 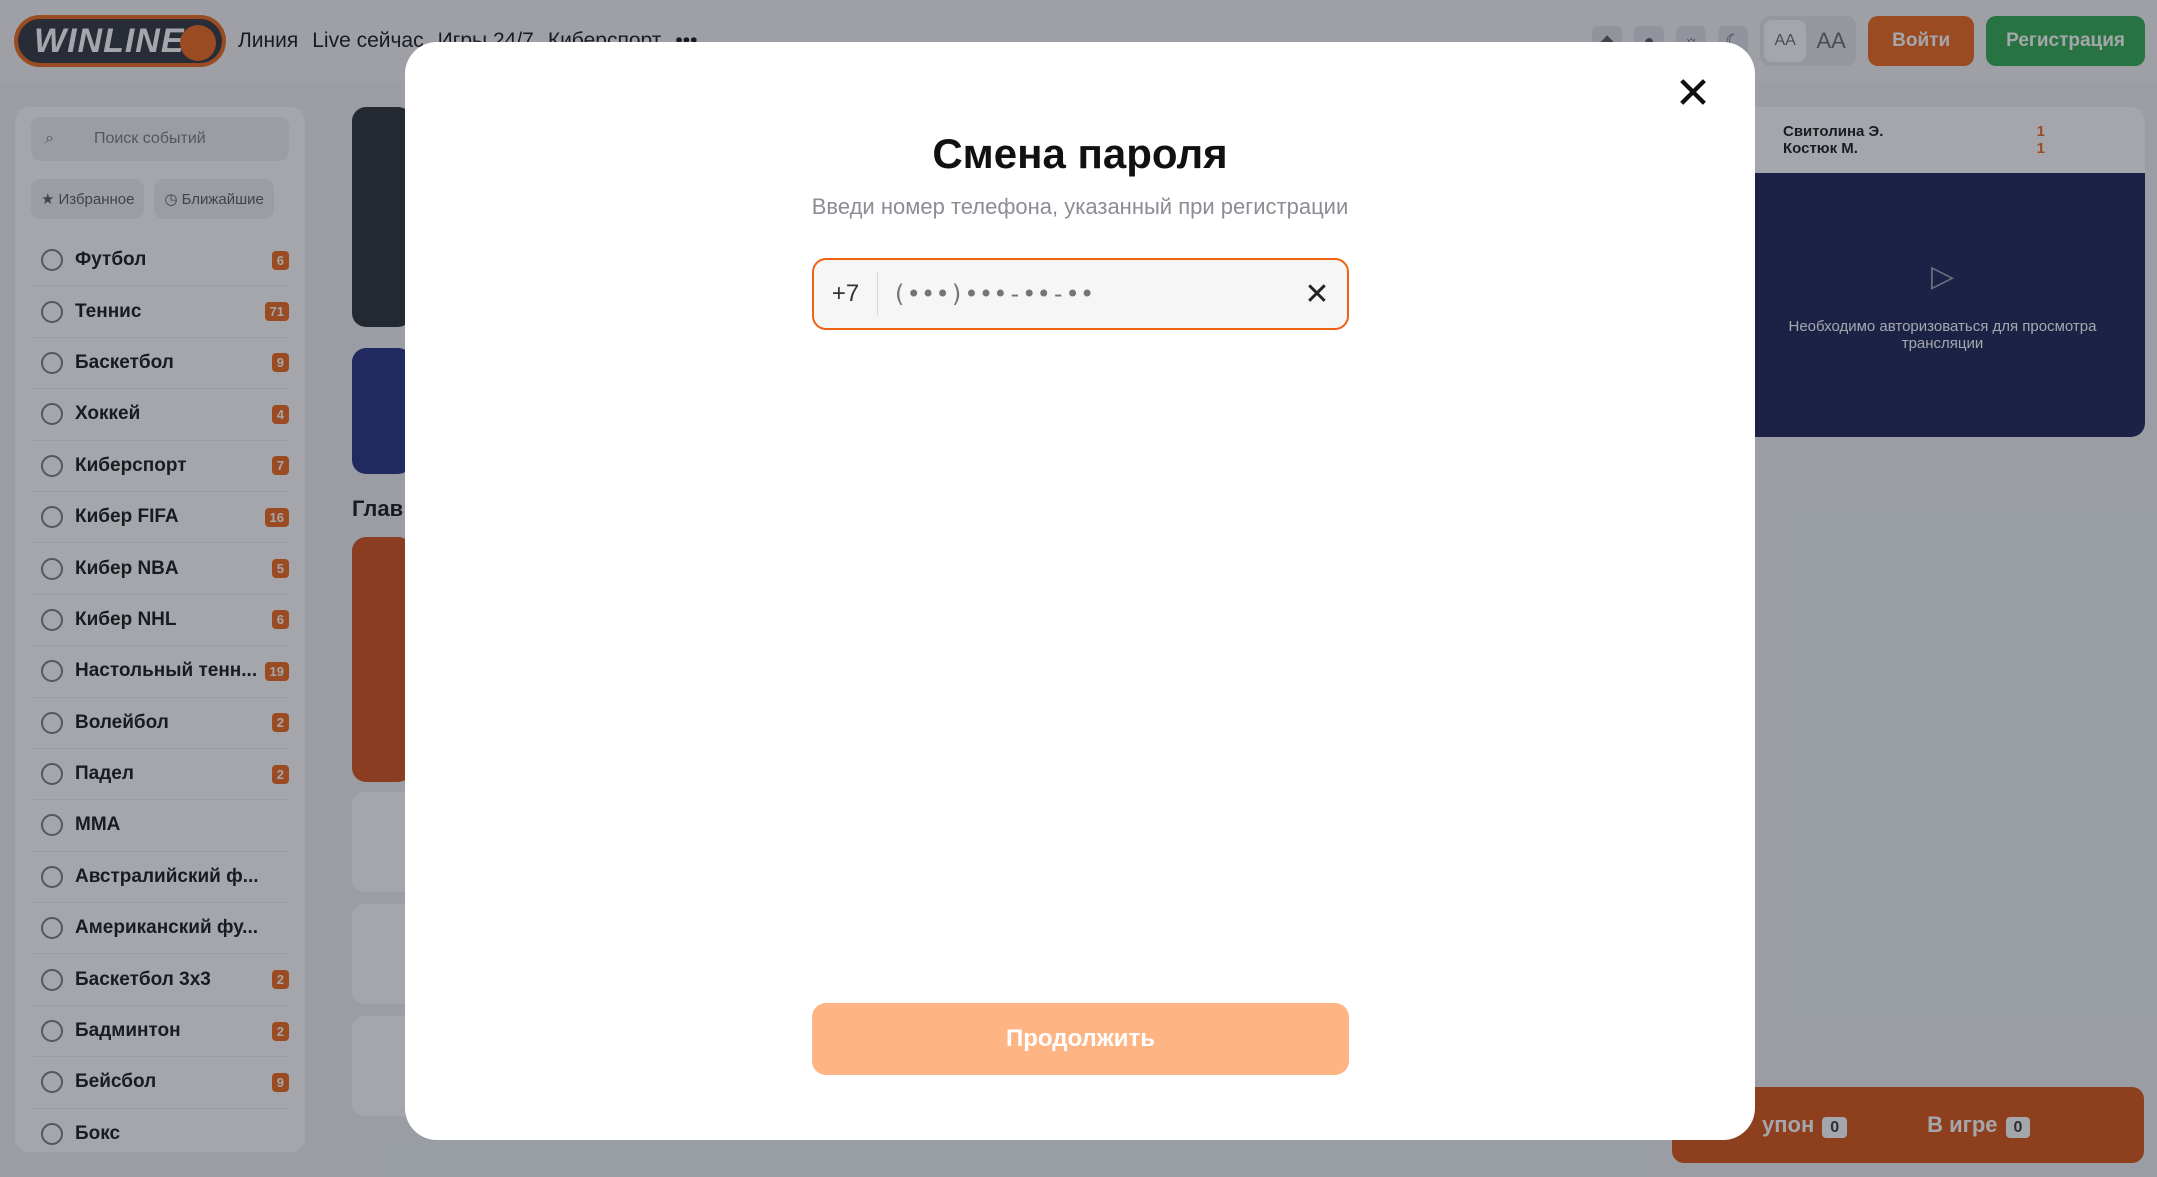 What do you see at coordinates (1317, 294) in the screenshot?
I see `clear-icon: ✕` at bounding box center [1317, 294].